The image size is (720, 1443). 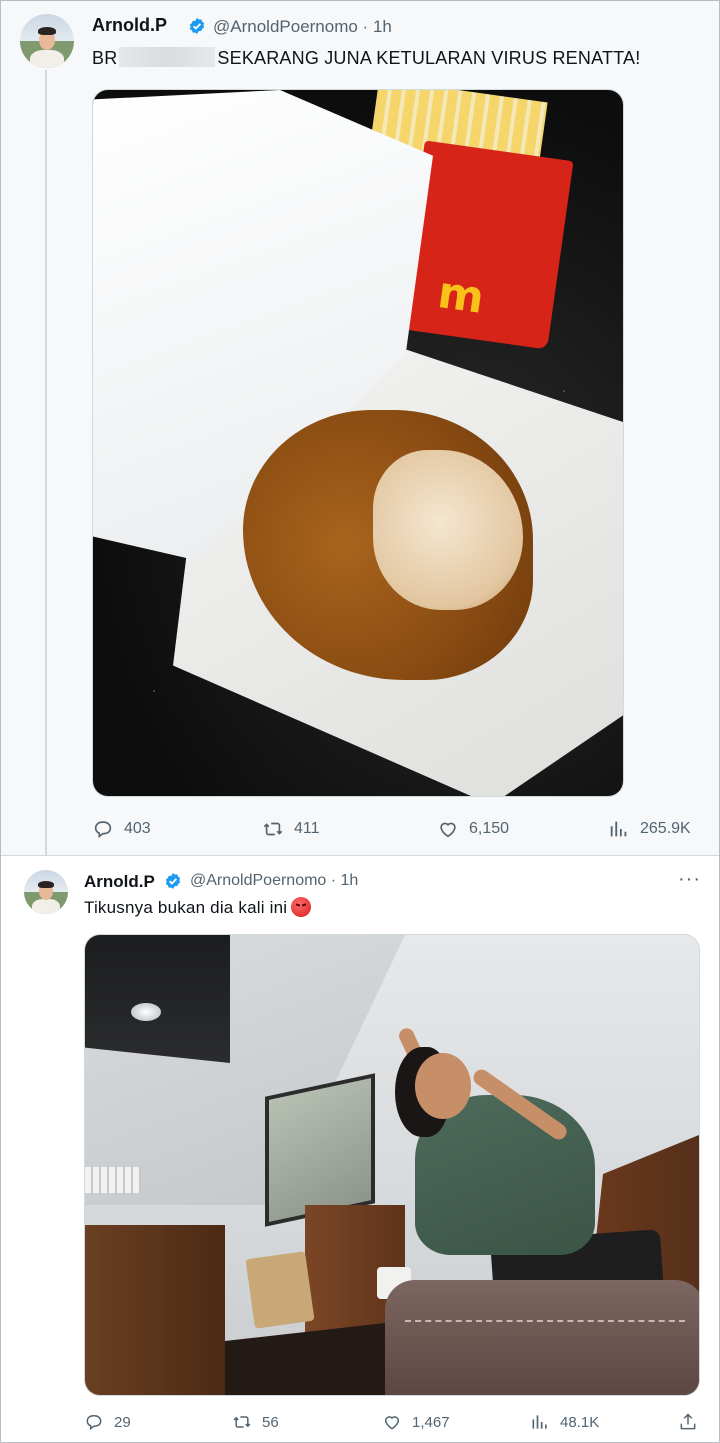 I want to click on angry-face-emoji-icon, so click(x=301, y=907).